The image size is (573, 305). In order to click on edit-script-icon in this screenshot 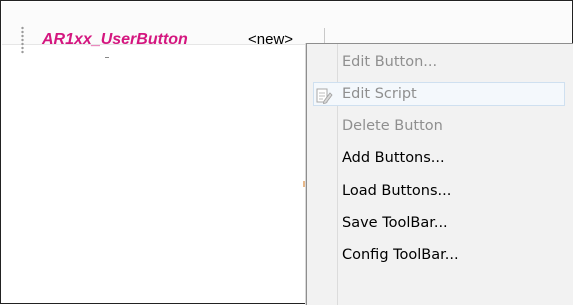, I will do `click(324, 95)`.